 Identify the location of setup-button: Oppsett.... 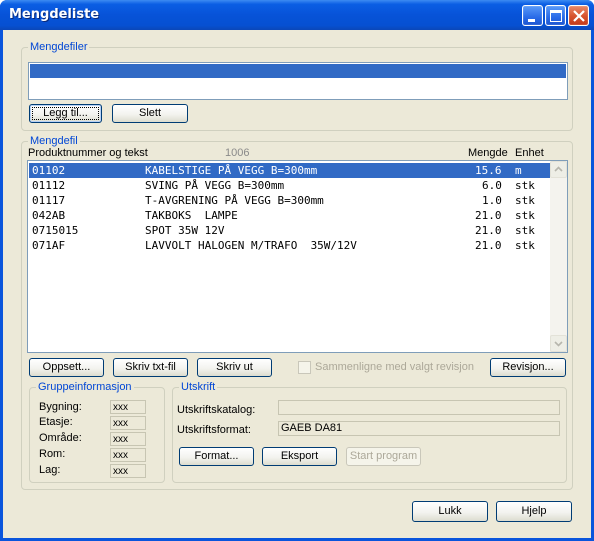
(66, 367).